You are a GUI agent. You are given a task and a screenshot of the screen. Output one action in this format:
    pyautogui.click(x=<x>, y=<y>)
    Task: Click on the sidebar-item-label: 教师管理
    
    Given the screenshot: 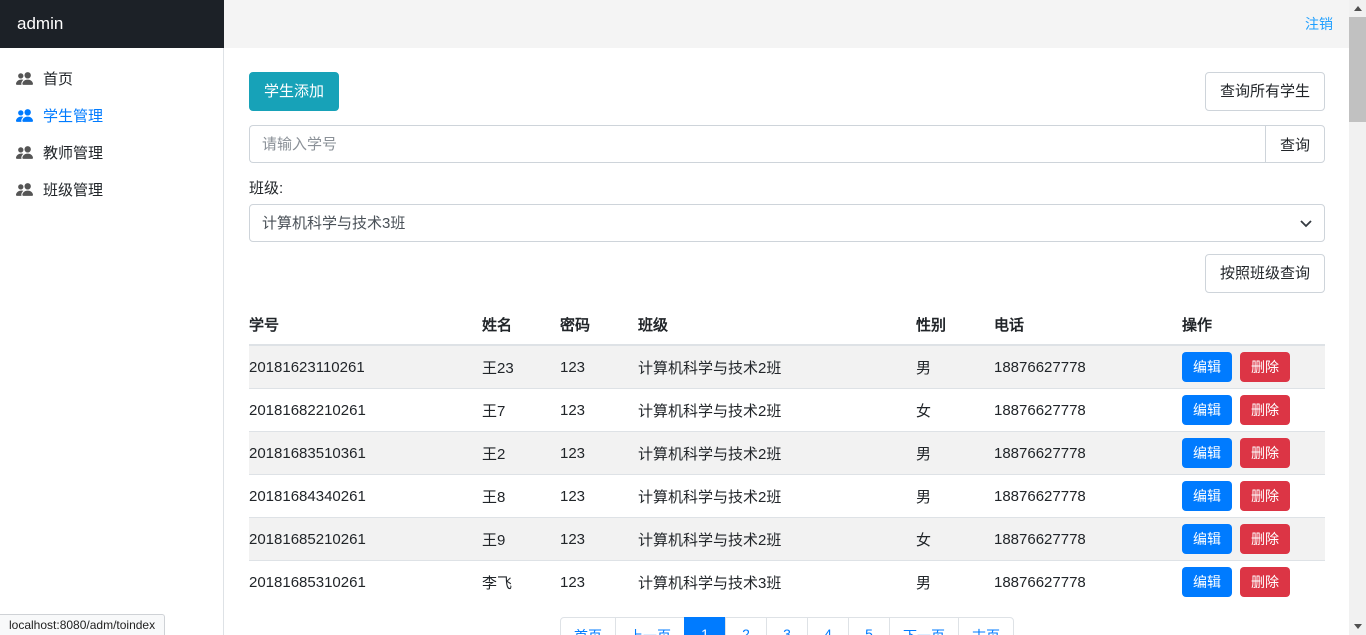 What is the action you would take?
    pyautogui.click(x=73, y=153)
    